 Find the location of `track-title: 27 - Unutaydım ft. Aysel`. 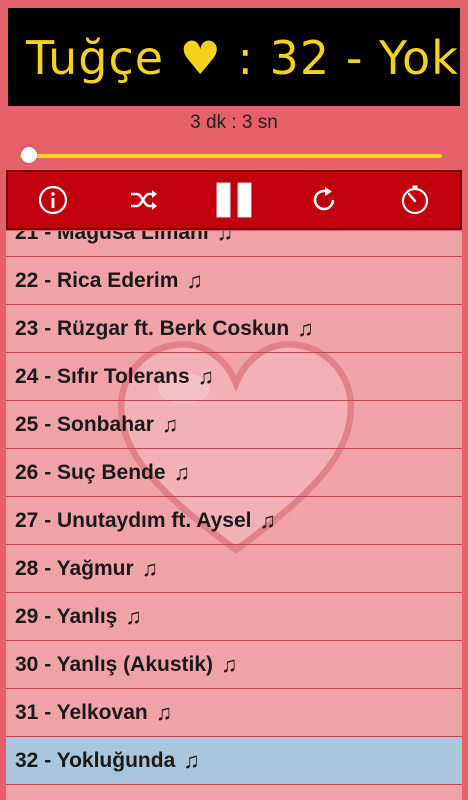

track-title: 27 - Unutaydım ft. Aysel is located at coordinates (133, 520).